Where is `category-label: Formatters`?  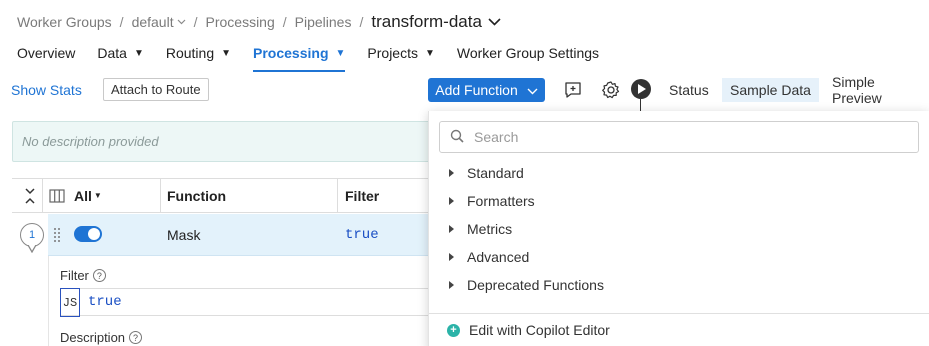 category-label: Formatters is located at coordinates (501, 201).